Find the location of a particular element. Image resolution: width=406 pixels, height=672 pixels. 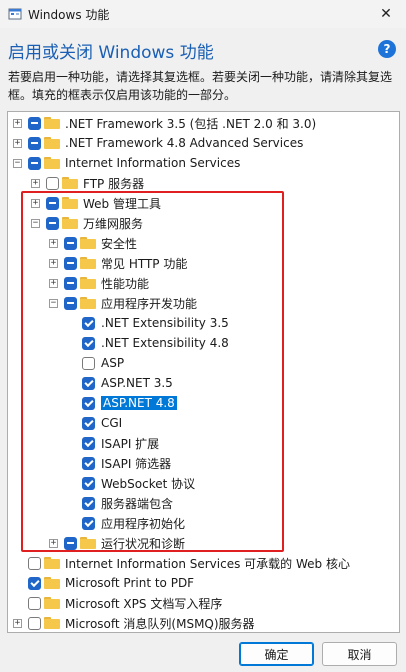

tree-item-label: Microsoft 消息队列(MSMQ)服务器 is located at coordinates (160, 623).